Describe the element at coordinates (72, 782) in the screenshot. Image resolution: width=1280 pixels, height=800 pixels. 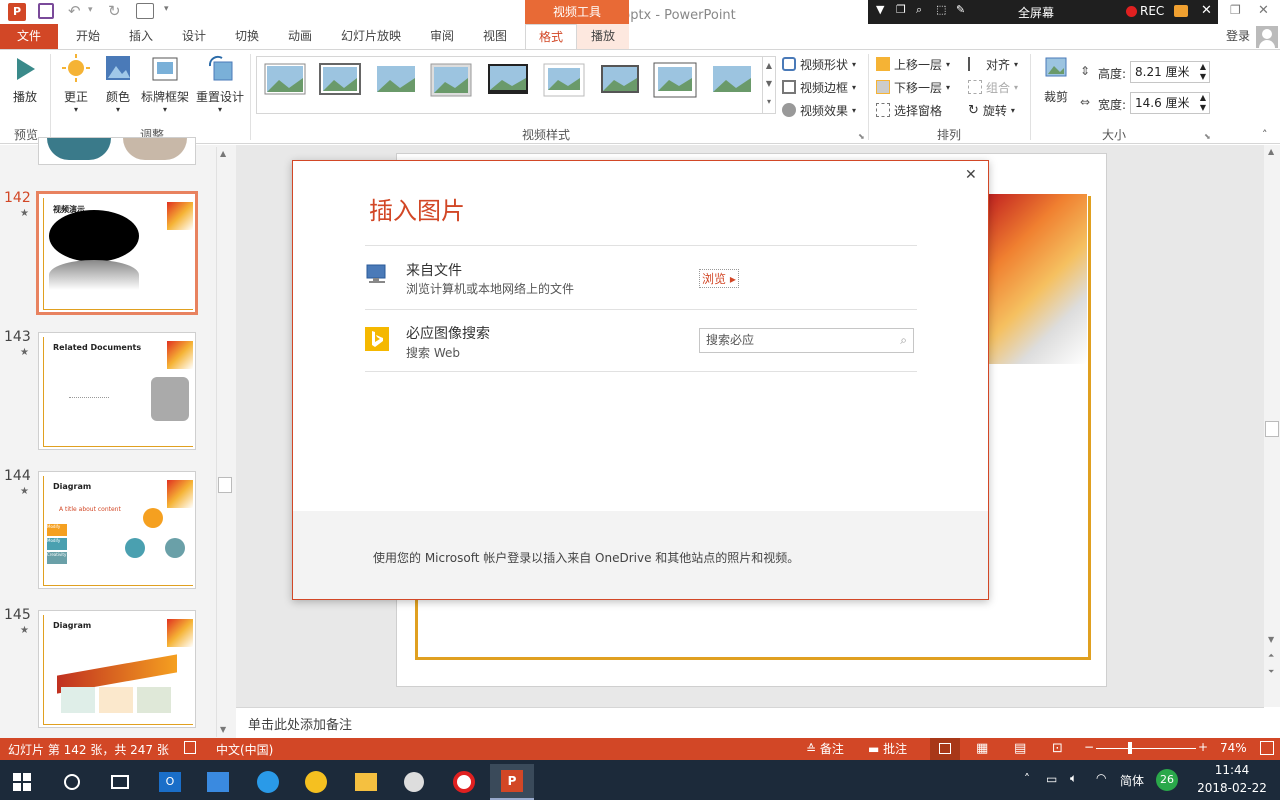
I see `search-button` at that location.